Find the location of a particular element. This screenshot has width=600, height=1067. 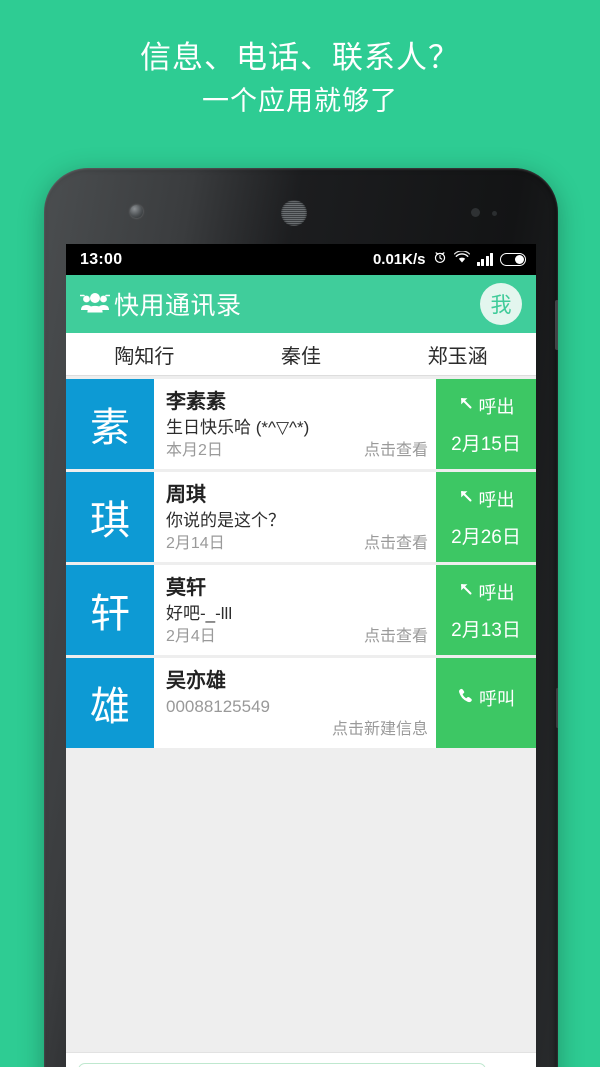

promo-headline: 信息、电话、联系人？ 一个应用就够了 is located at coordinates (300, 78).